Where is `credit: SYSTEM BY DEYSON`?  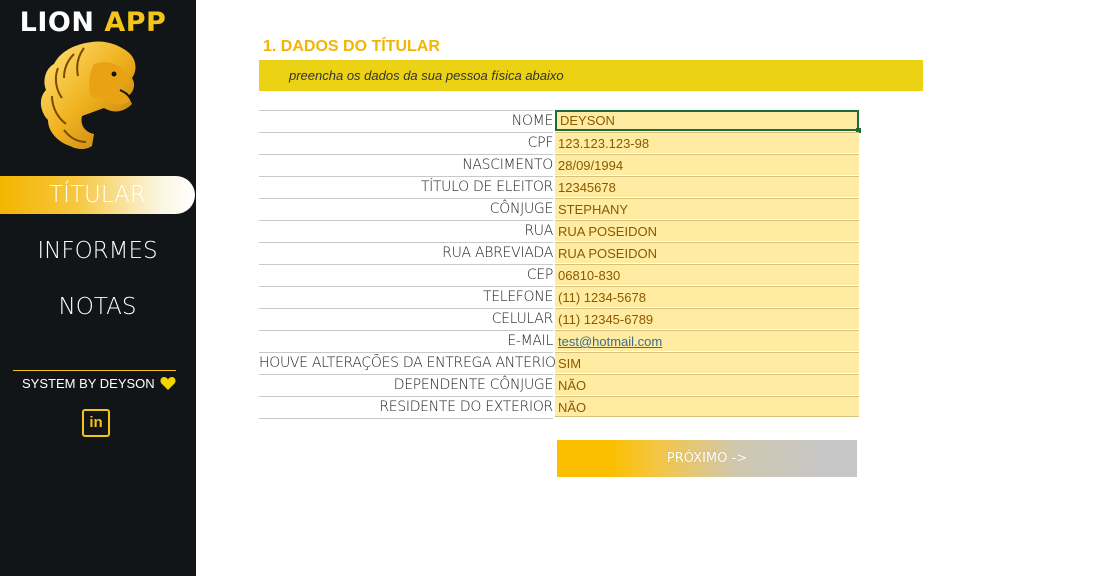
credit: SYSTEM BY DEYSON is located at coordinates (99, 383).